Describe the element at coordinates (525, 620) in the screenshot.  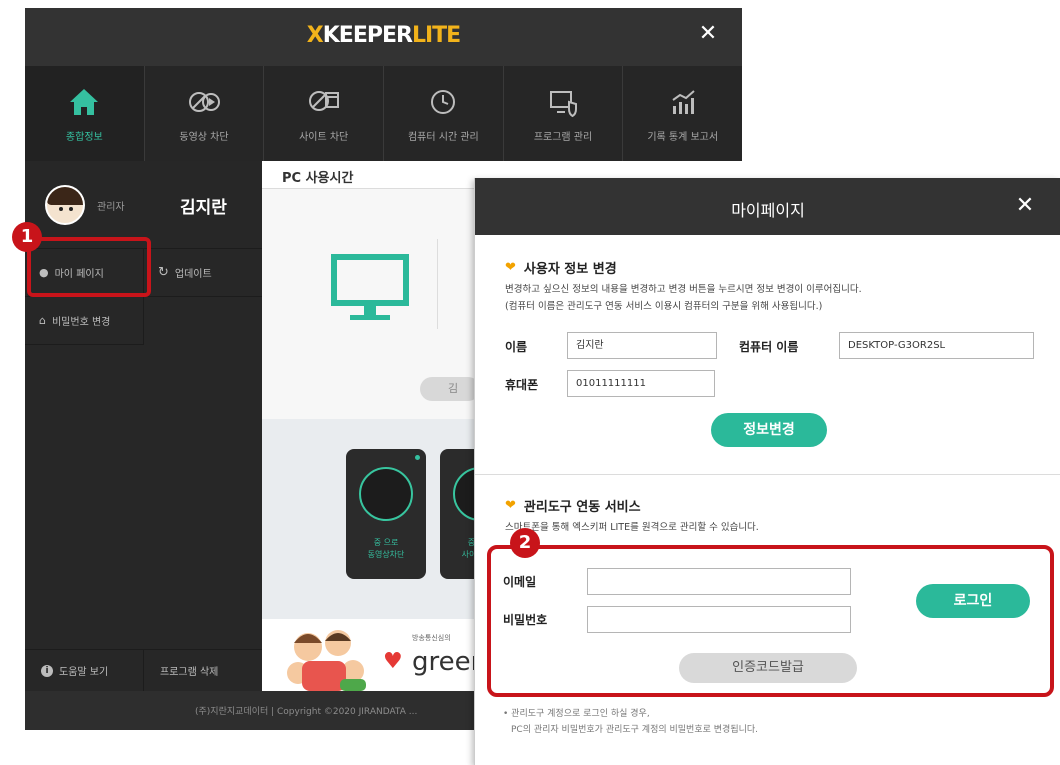
I see `password-label: 비밀번호` at that location.